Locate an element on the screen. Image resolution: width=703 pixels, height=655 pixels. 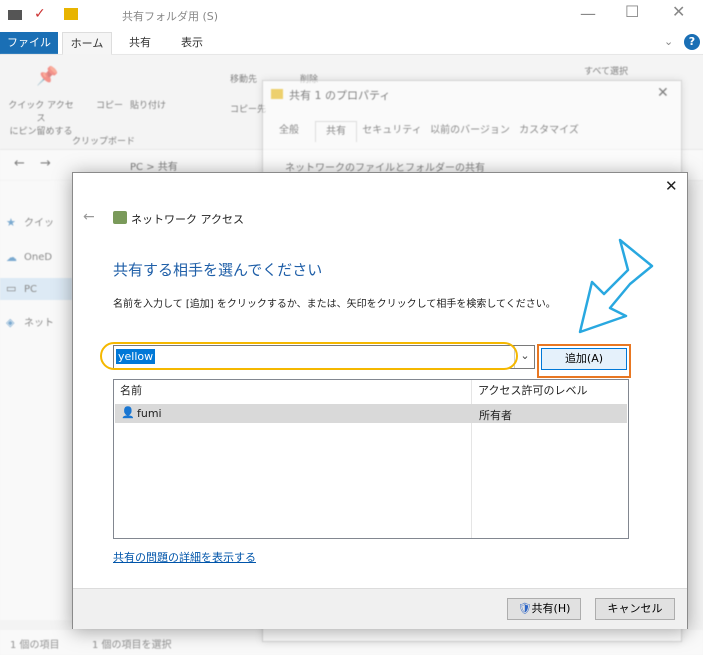
ribbon-tab-home: ホーム is located at coordinates (87, 43).